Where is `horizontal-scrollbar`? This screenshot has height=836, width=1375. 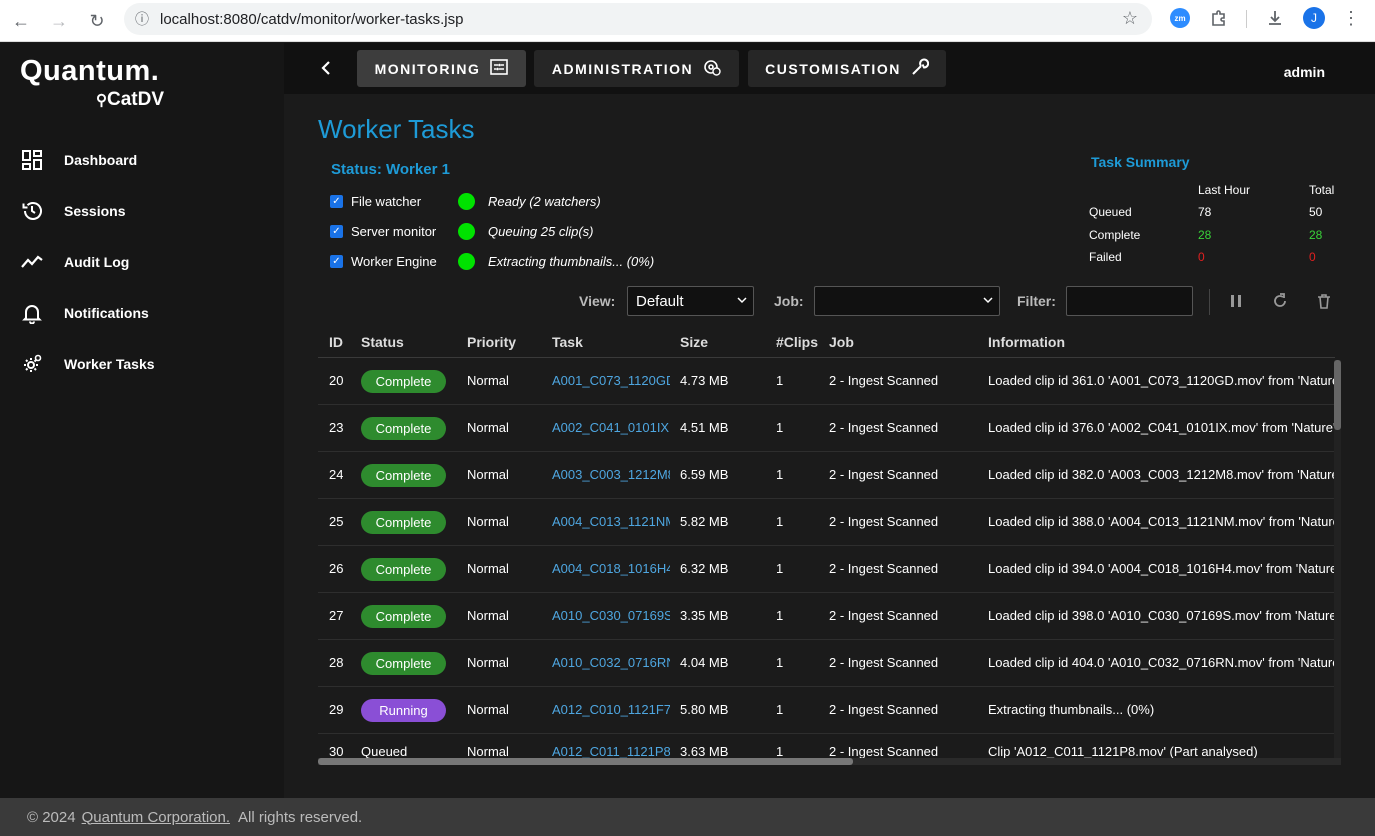
horizontal-scrollbar is located at coordinates (829, 761).